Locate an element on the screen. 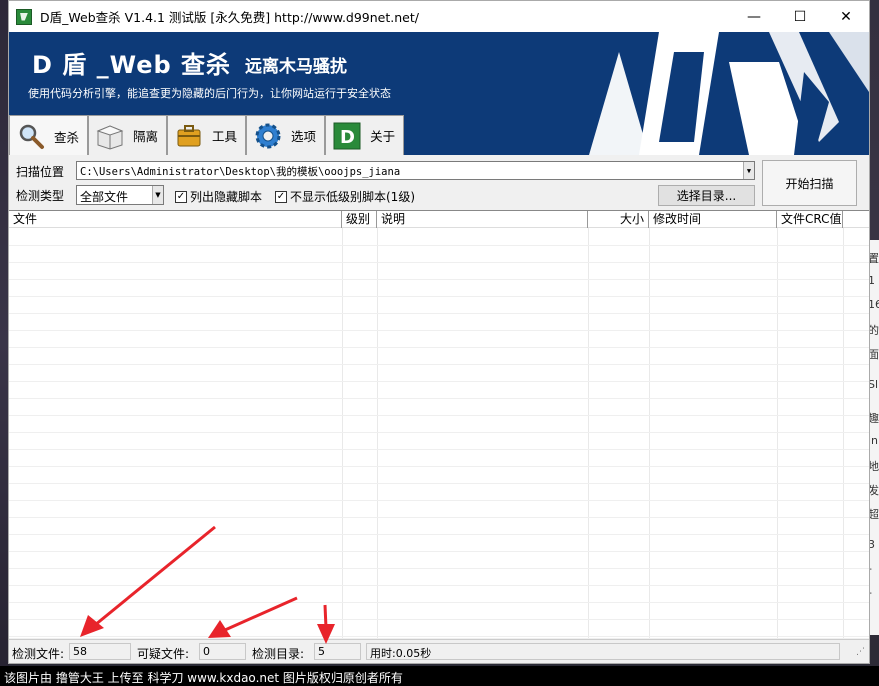 This screenshot has width=879, height=686. scan-type-value: 全部文件 is located at coordinates (104, 197).